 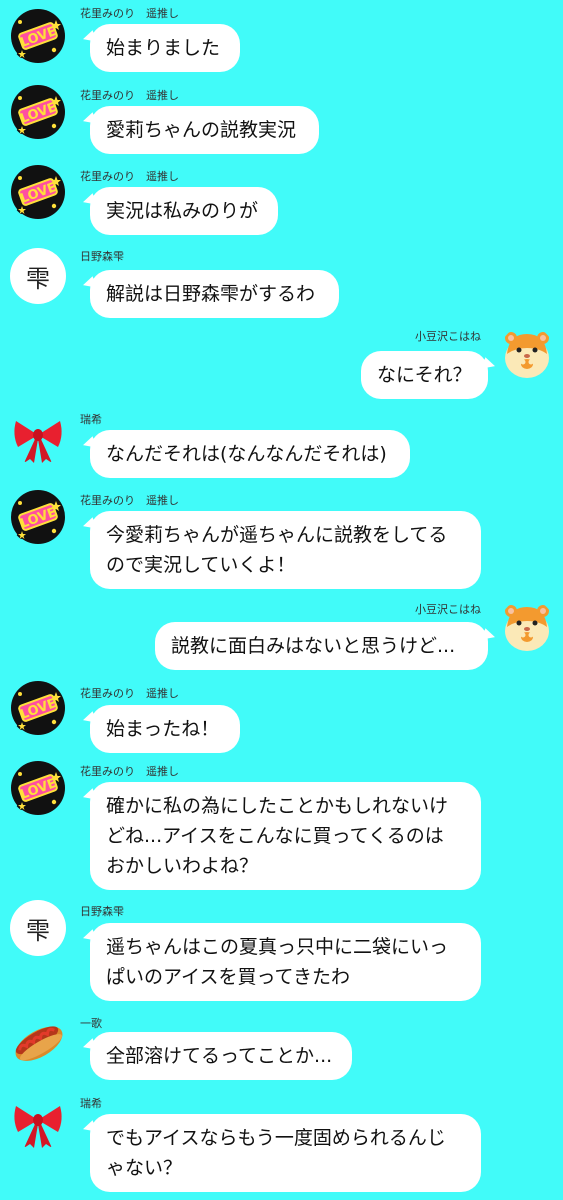 What do you see at coordinates (281, 40) in the screenshot?
I see `message-row: 花里みのり 遥推し 始まりました` at bounding box center [281, 40].